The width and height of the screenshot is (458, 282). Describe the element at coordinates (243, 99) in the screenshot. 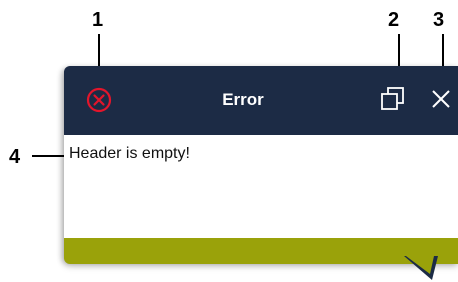

I see `dialog-title: Error` at that location.